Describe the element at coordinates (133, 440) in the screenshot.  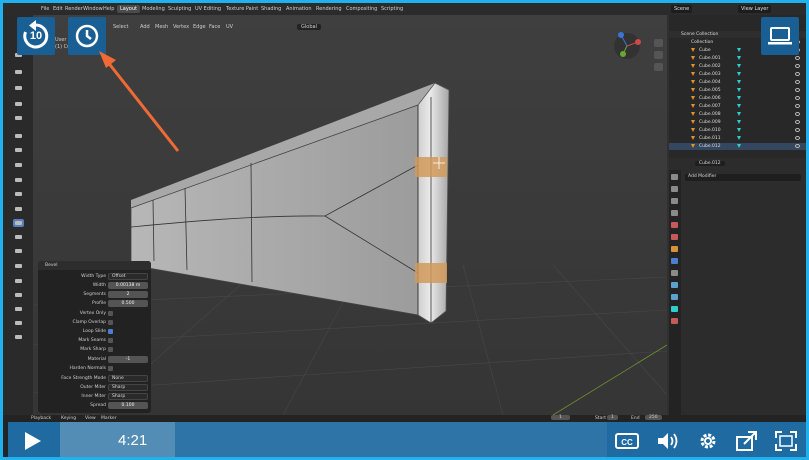
I see `current-time: 4:21` at that location.